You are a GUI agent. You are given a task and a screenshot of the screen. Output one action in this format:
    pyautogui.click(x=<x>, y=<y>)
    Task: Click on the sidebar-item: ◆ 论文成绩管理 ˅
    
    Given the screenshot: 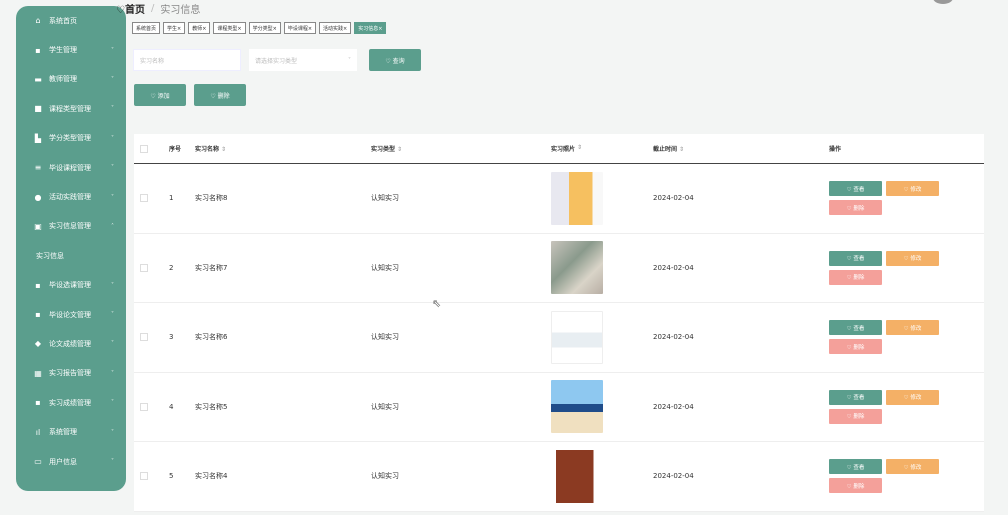 What is the action you would take?
    pyautogui.click(x=71, y=343)
    